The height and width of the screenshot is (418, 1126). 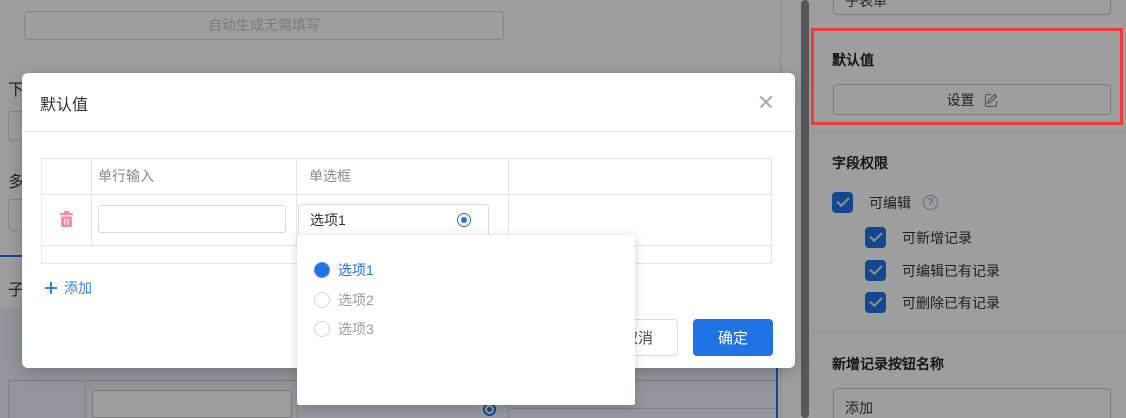 I want to click on dropdown-option-1: 选项1, so click(x=466, y=270).